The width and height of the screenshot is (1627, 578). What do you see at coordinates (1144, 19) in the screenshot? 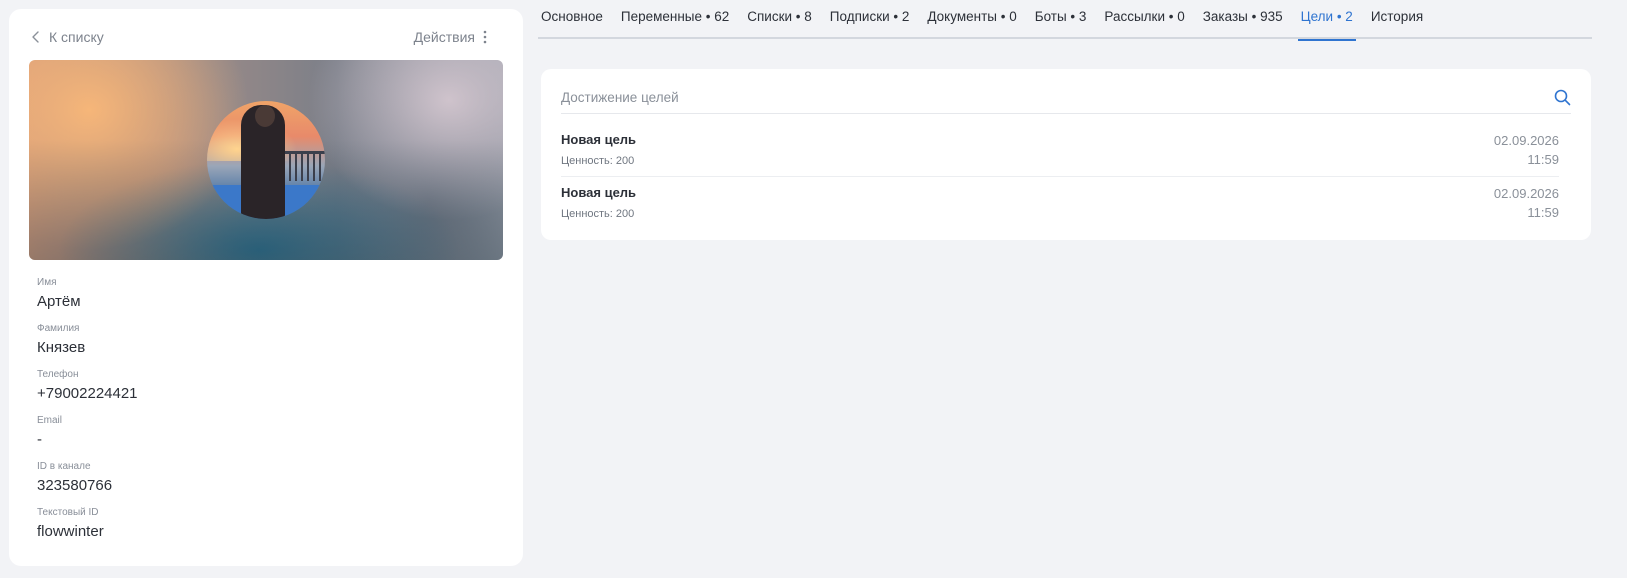
I see `tab-mailings: Рассылки • 0` at bounding box center [1144, 19].